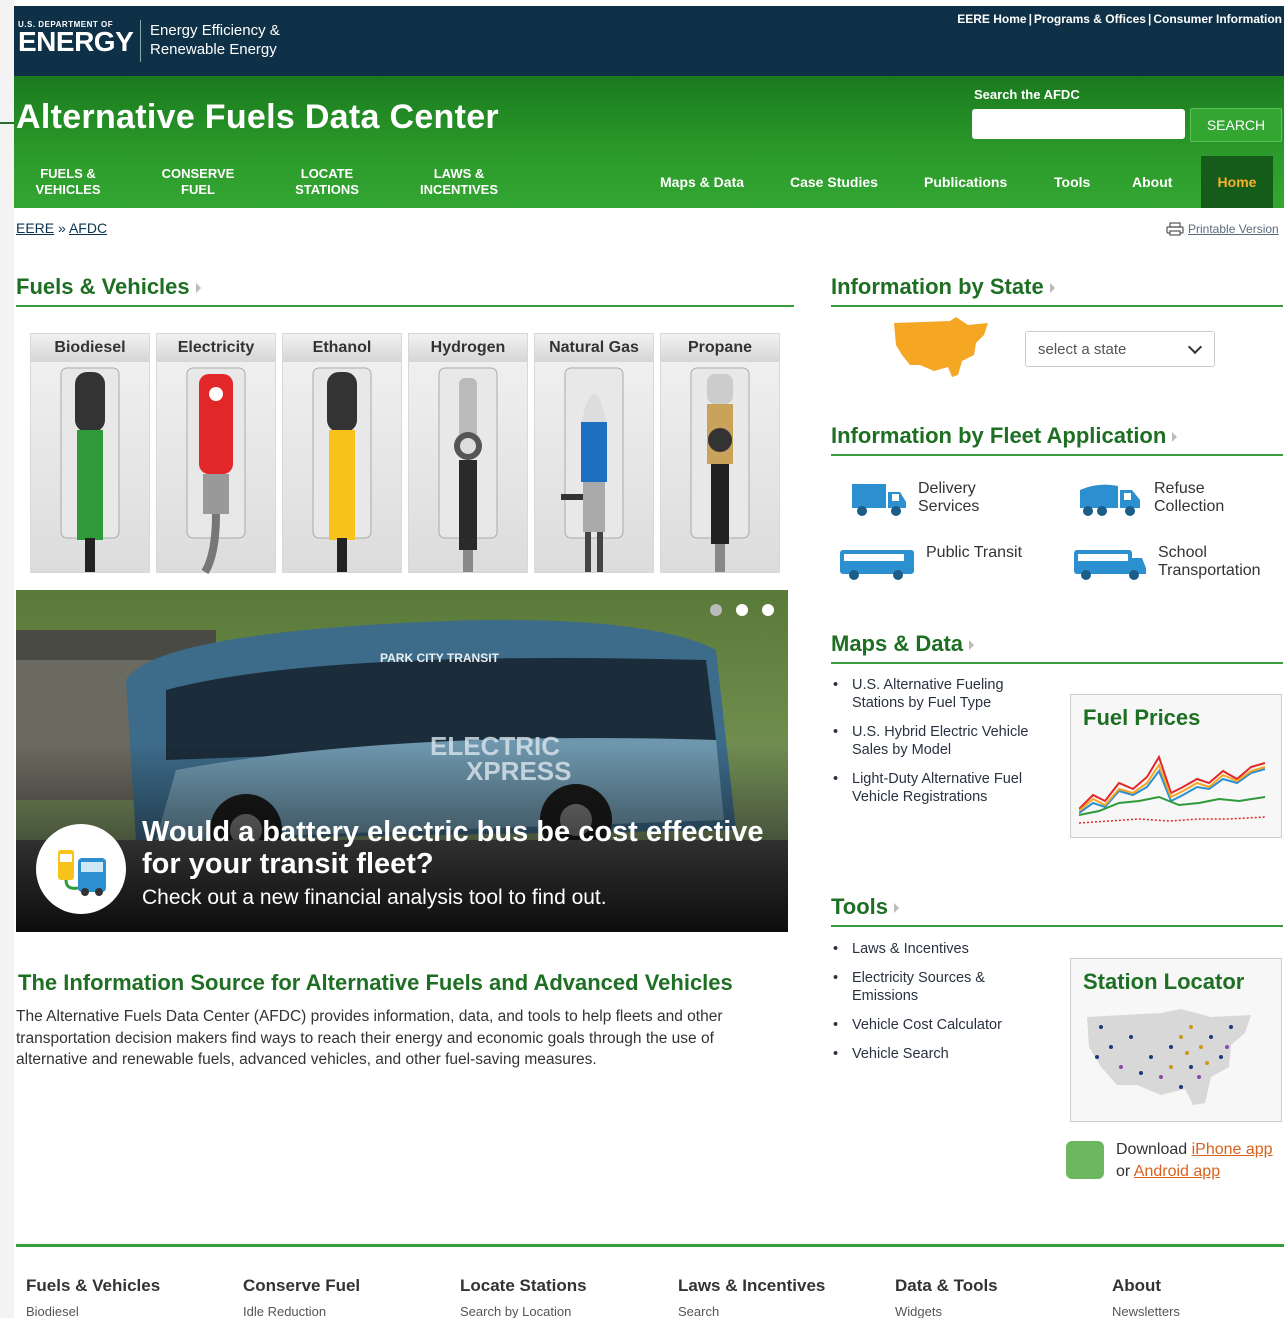 The width and height of the screenshot is (1284, 1318). I want to click on carousel-dots, so click(742, 610).